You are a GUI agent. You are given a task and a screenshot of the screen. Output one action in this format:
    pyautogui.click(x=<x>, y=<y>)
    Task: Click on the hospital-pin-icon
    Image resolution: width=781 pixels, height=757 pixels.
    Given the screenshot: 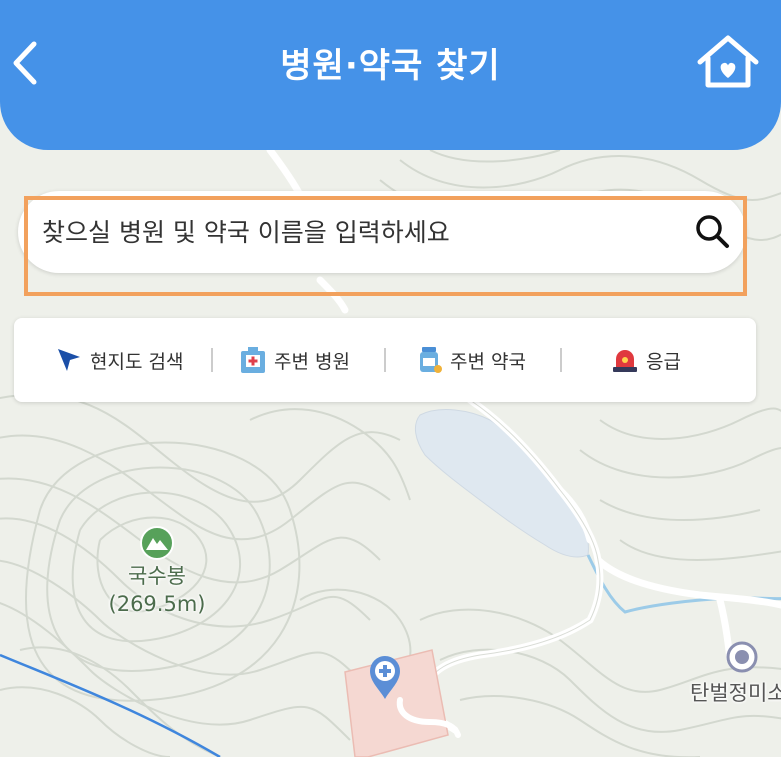 What is the action you would take?
    pyautogui.click(x=385, y=677)
    